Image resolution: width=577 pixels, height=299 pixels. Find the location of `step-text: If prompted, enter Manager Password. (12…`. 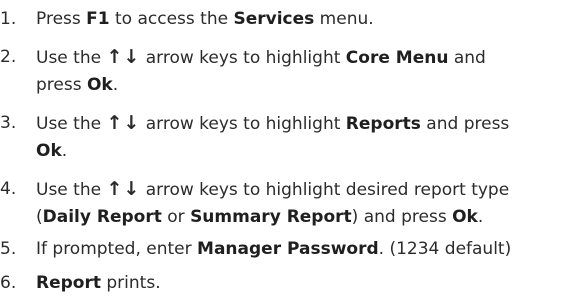

step-text: If prompted, enter Manager Password. (12… is located at coordinates (302, 249).